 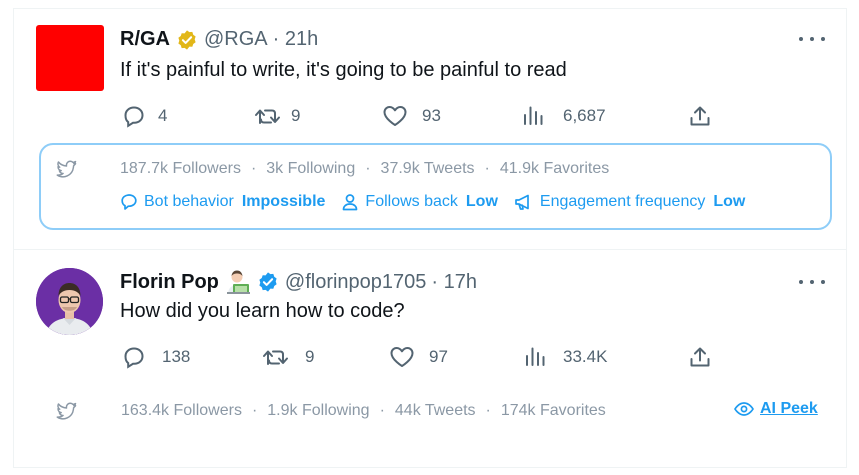 What do you see at coordinates (729, 201) in the screenshot?
I see `engagement-frequency-value: Low` at bounding box center [729, 201].